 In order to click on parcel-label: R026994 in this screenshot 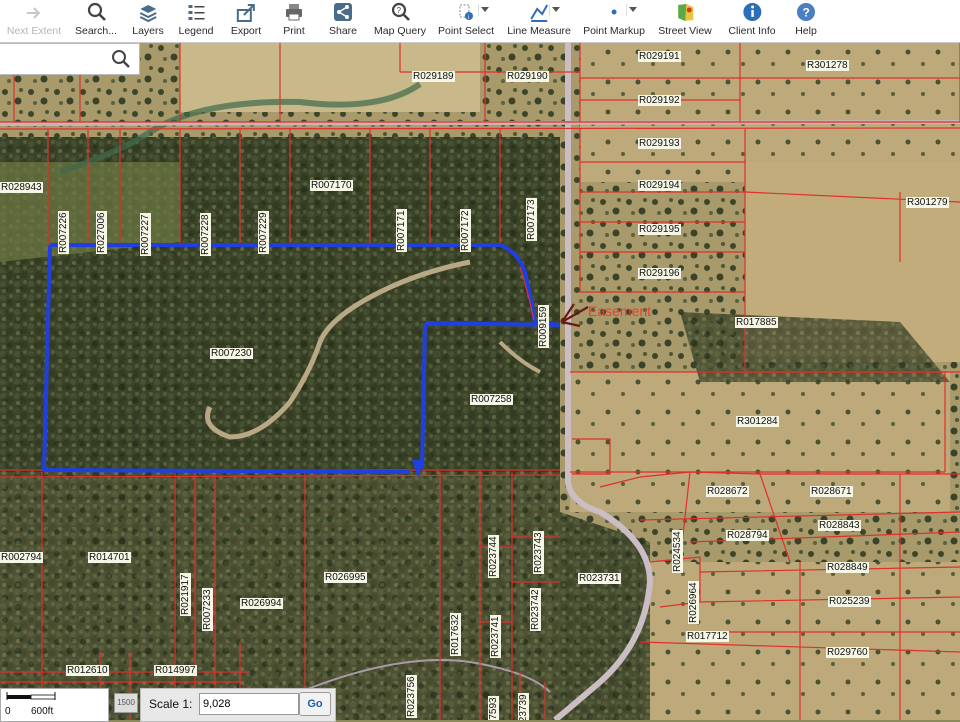, I will do `click(261, 603)`.